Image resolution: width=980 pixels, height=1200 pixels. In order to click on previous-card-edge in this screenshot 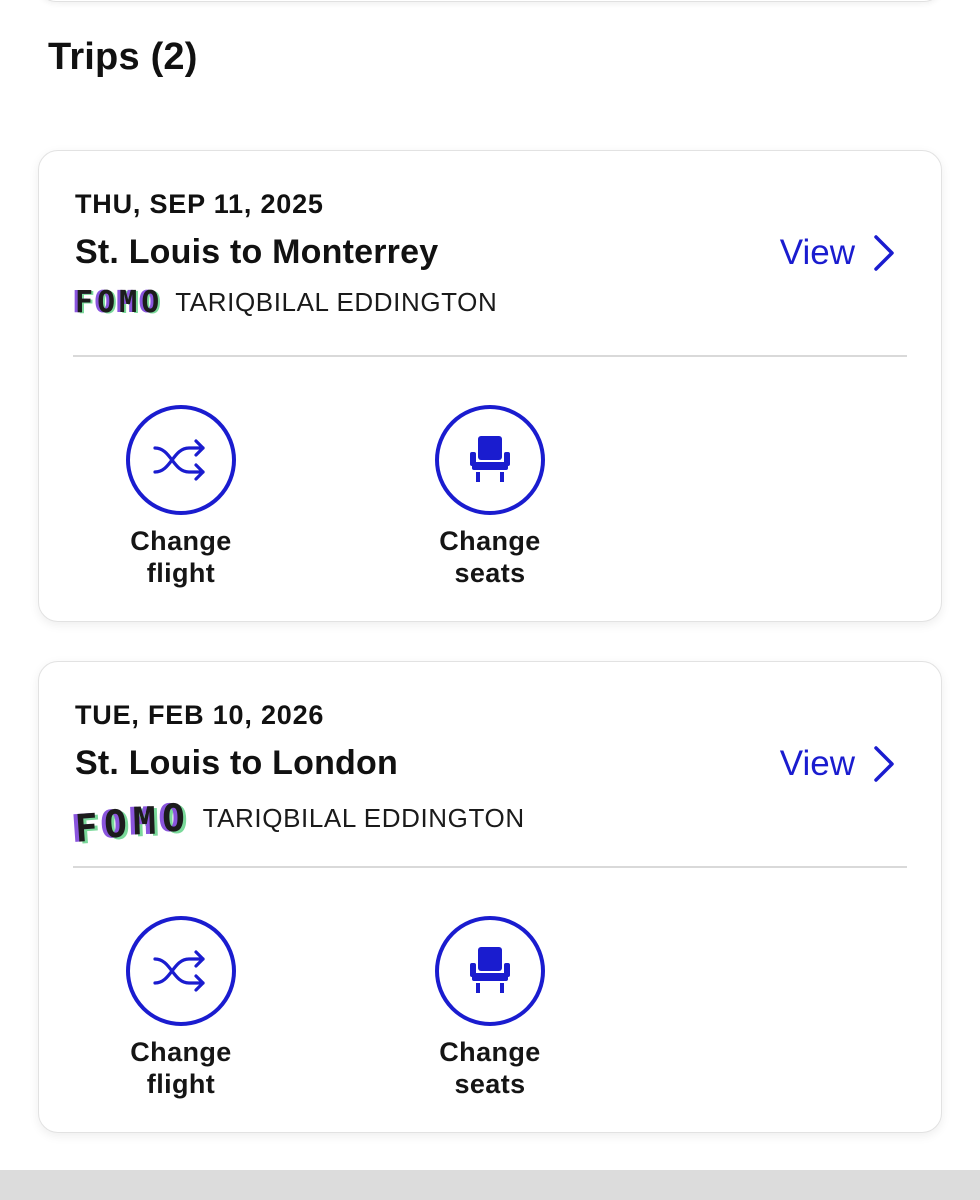, I will do `click(490, 1)`.